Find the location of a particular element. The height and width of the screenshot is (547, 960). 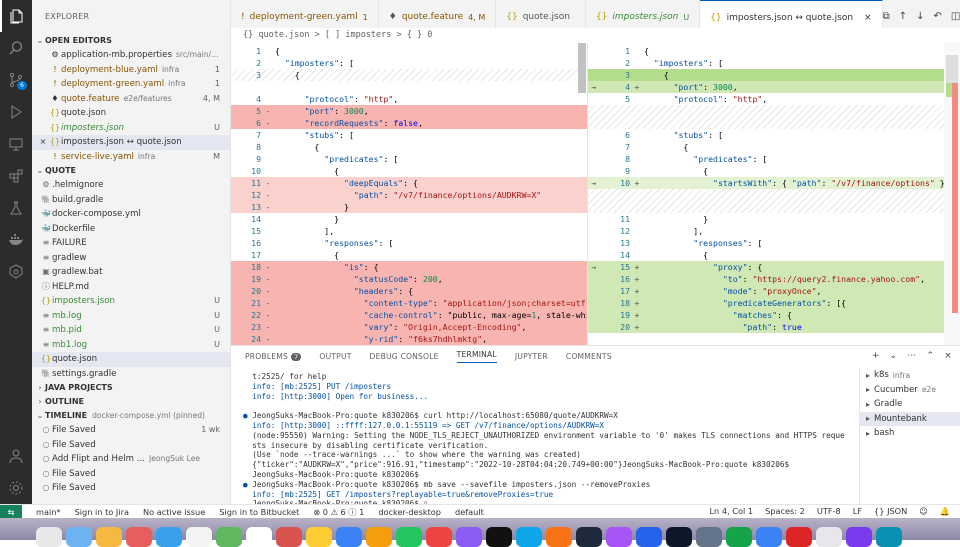

run-debug-icon is located at coordinates (16, 112).